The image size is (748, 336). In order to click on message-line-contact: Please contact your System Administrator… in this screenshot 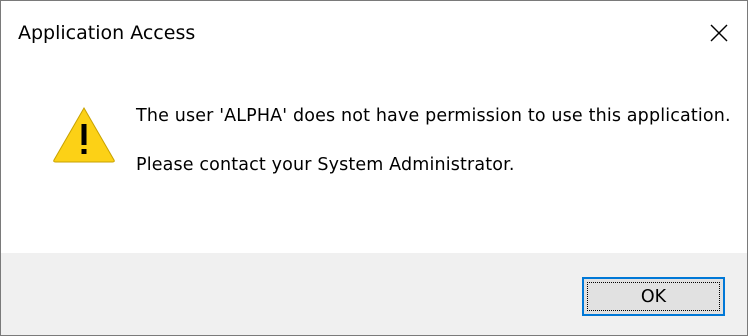, I will do `click(325, 165)`.